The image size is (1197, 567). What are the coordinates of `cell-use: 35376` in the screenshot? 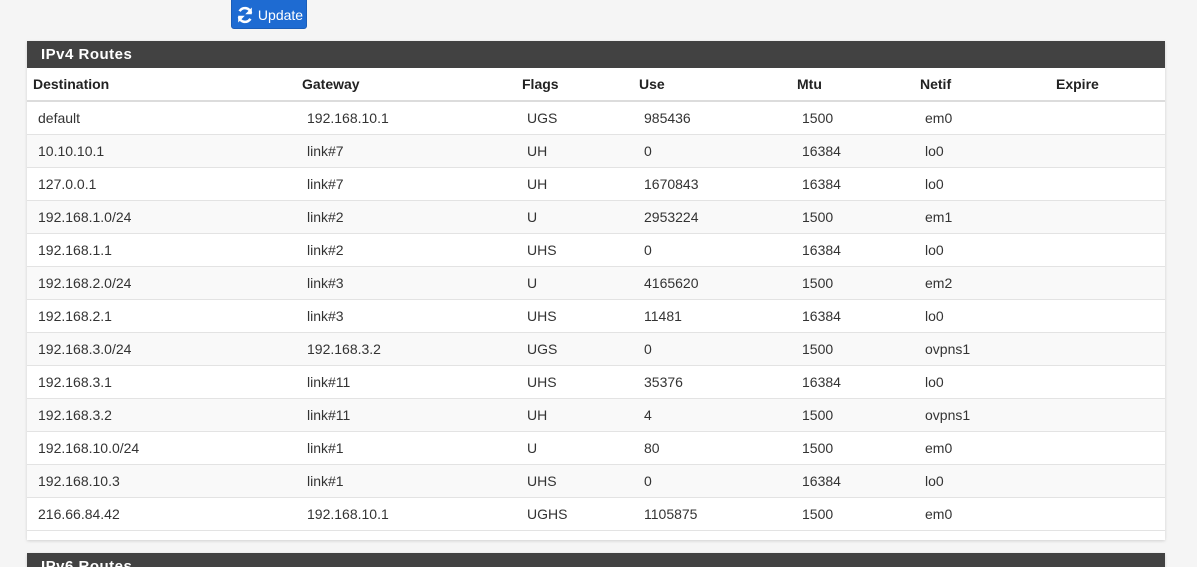 It's located at (712, 382).